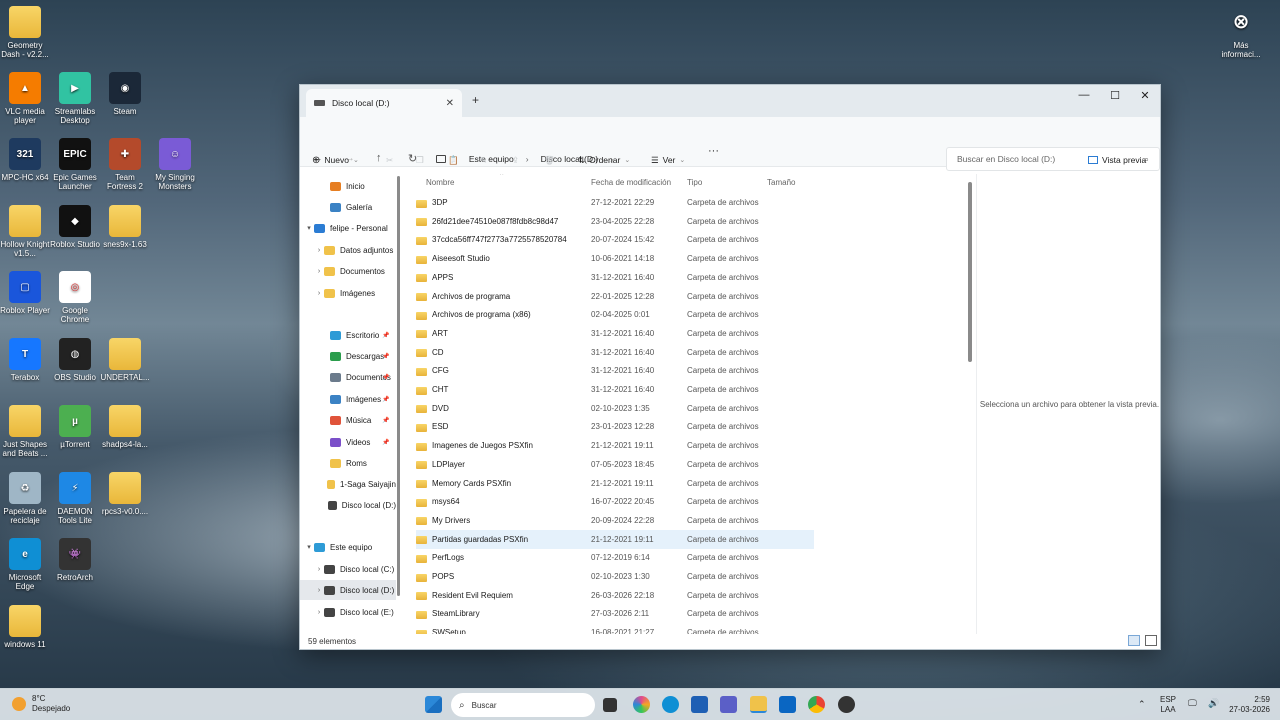 Image resolution: width=1280 pixels, height=720 pixels. What do you see at coordinates (348, 590) in the screenshot?
I see `nav-item-disco-local-d: › Disco local (D:)` at bounding box center [348, 590].